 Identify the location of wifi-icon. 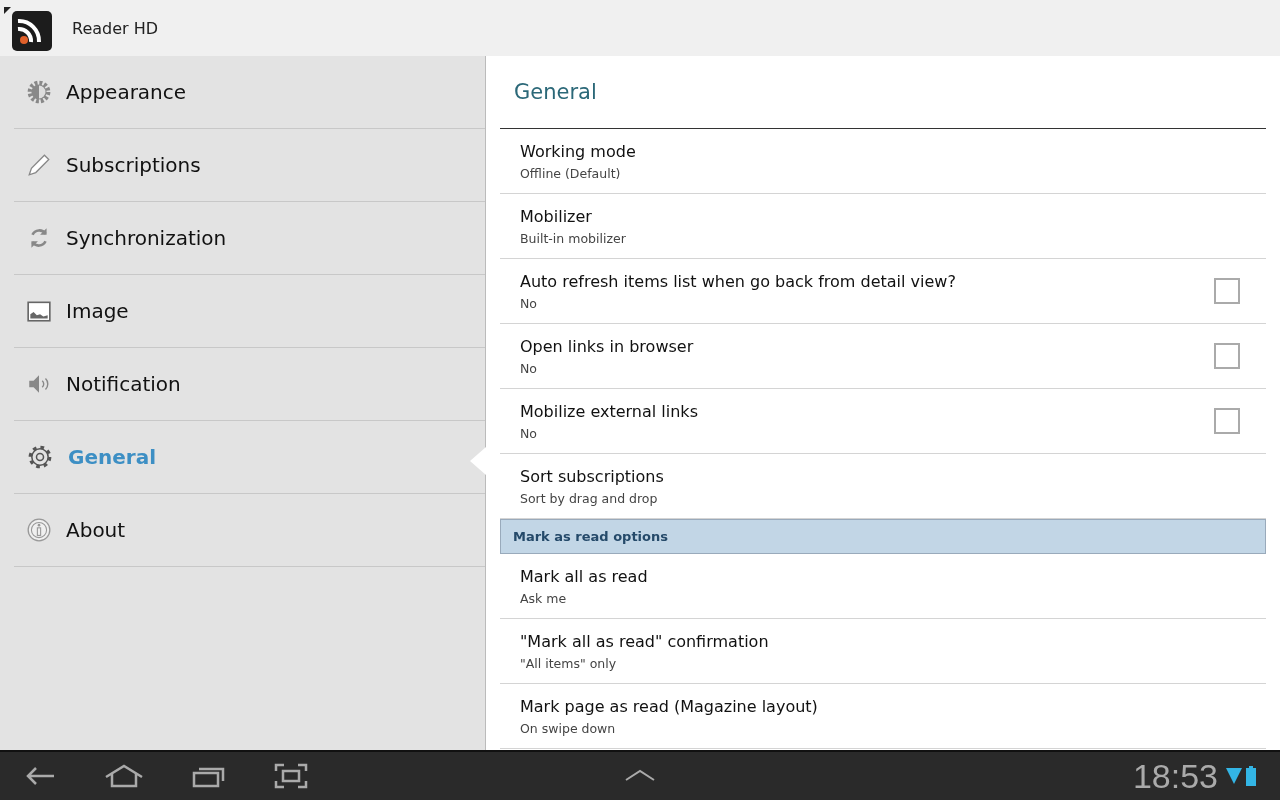
(1234, 776).